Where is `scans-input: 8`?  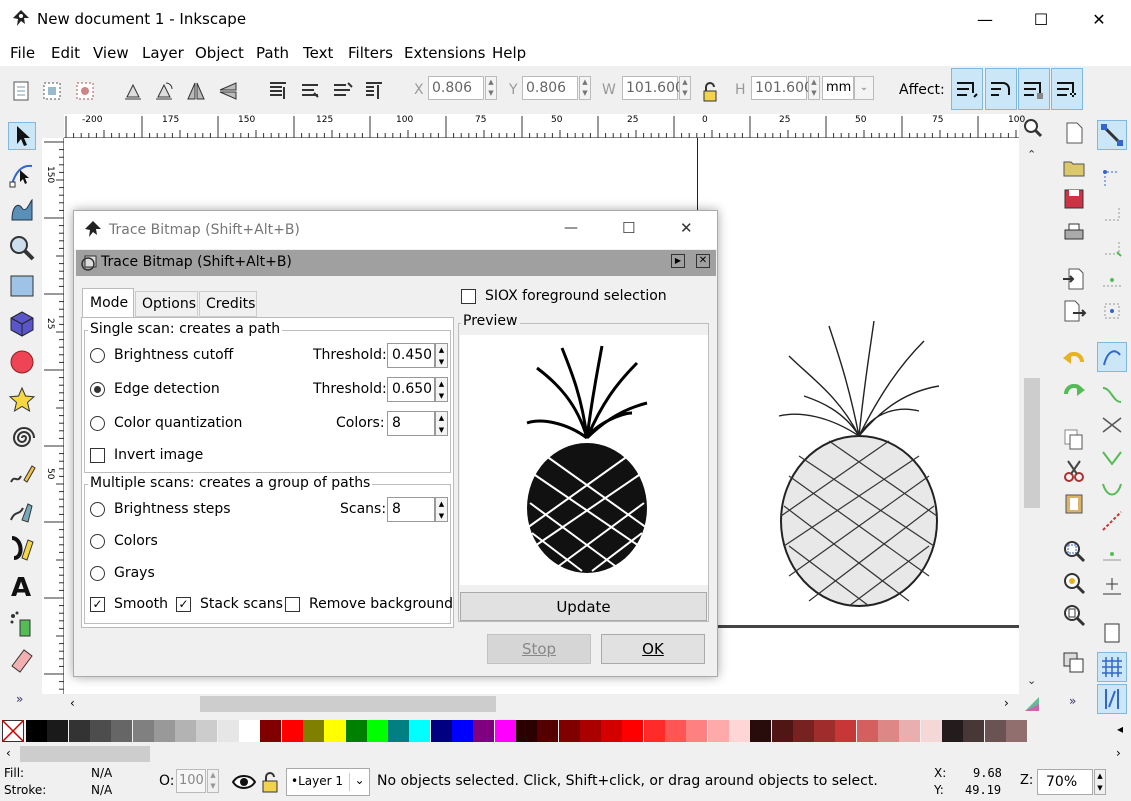
scans-input: 8 is located at coordinates (411, 509).